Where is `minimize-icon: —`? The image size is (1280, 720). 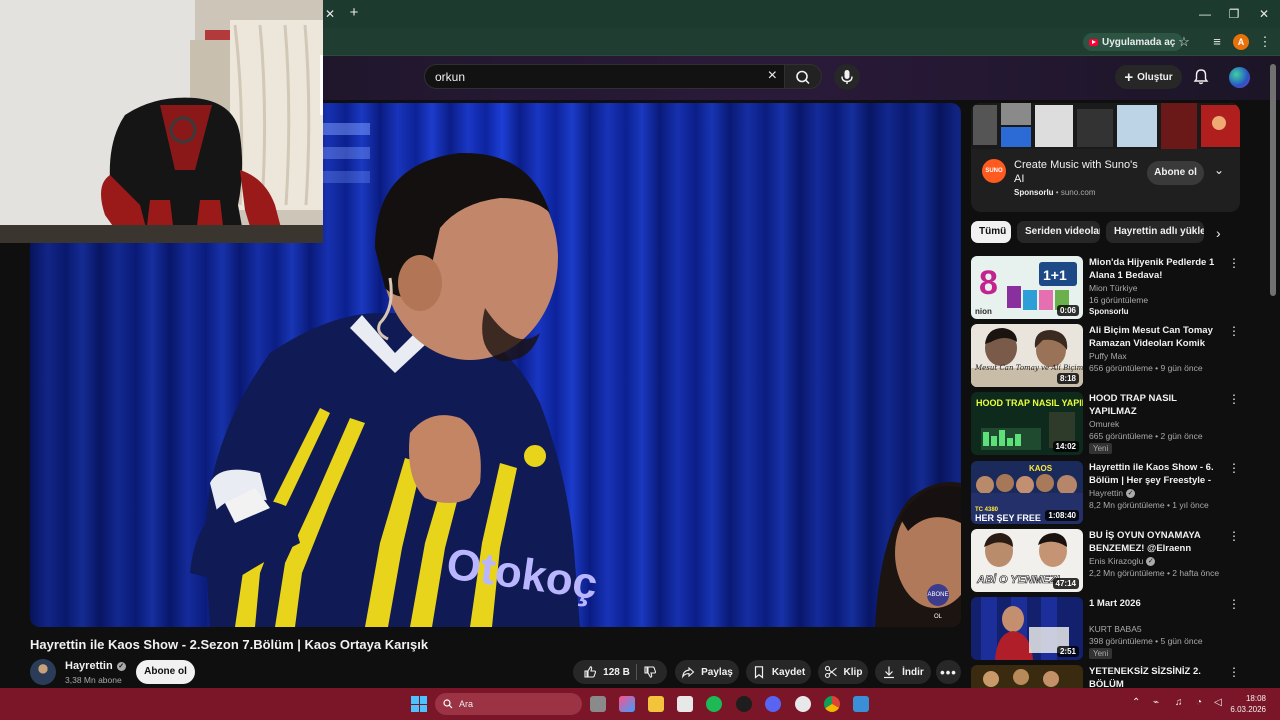 minimize-icon: — is located at coordinates (1205, 14).